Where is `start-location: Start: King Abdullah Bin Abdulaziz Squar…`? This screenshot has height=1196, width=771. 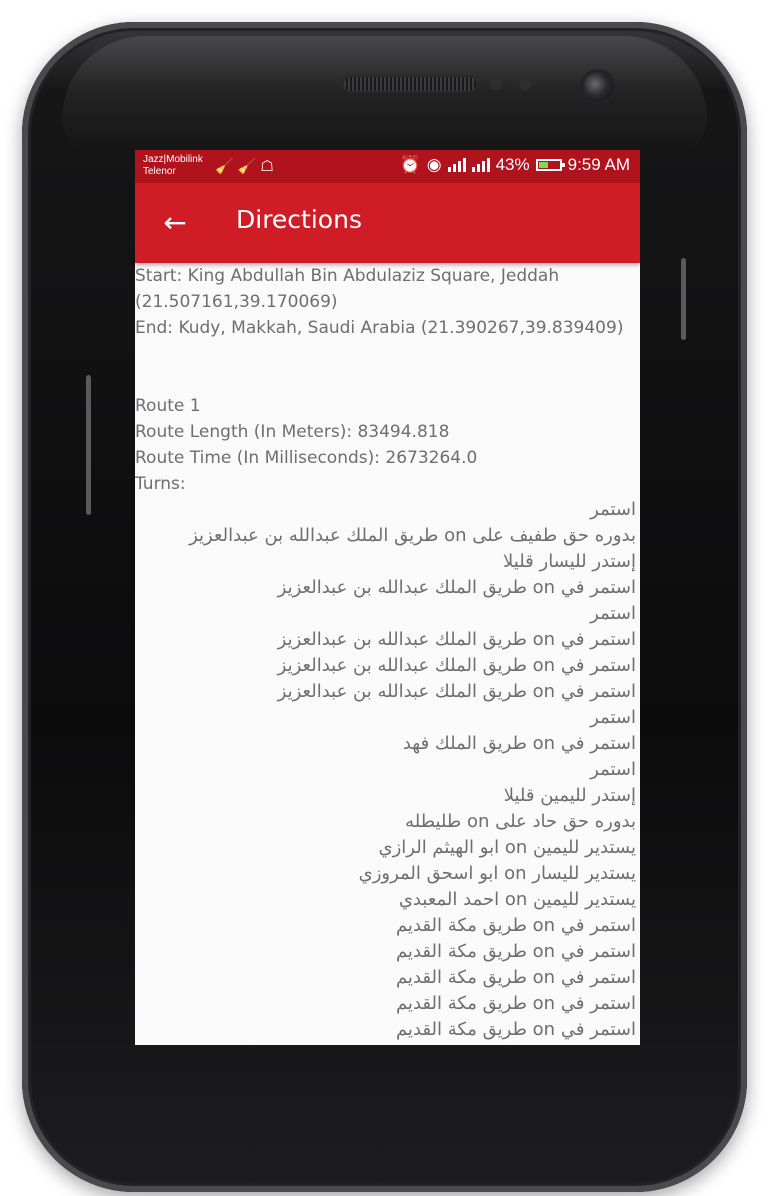
start-location: Start: King Abdullah Bin Abdulaziz Squar… is located at coordinates (347, 289).